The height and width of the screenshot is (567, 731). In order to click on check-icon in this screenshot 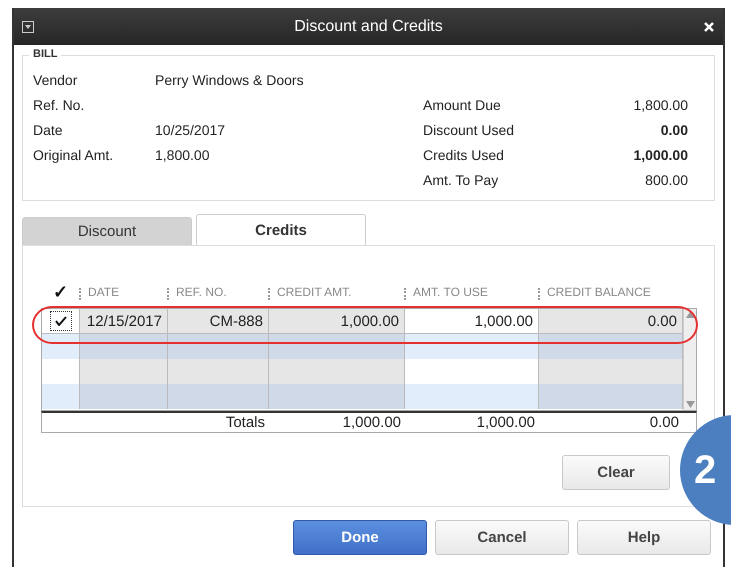, I will do `click(60, 321)`.